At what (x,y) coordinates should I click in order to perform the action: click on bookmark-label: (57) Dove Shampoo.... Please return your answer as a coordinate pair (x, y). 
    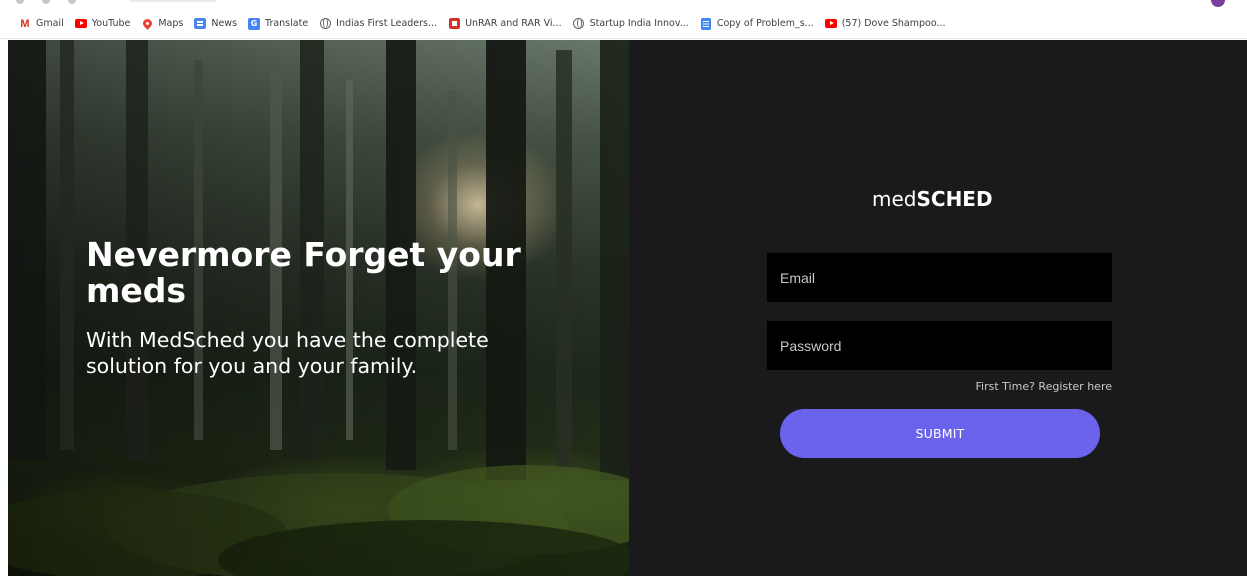
    Looking at the image, I should click on (893, 23).